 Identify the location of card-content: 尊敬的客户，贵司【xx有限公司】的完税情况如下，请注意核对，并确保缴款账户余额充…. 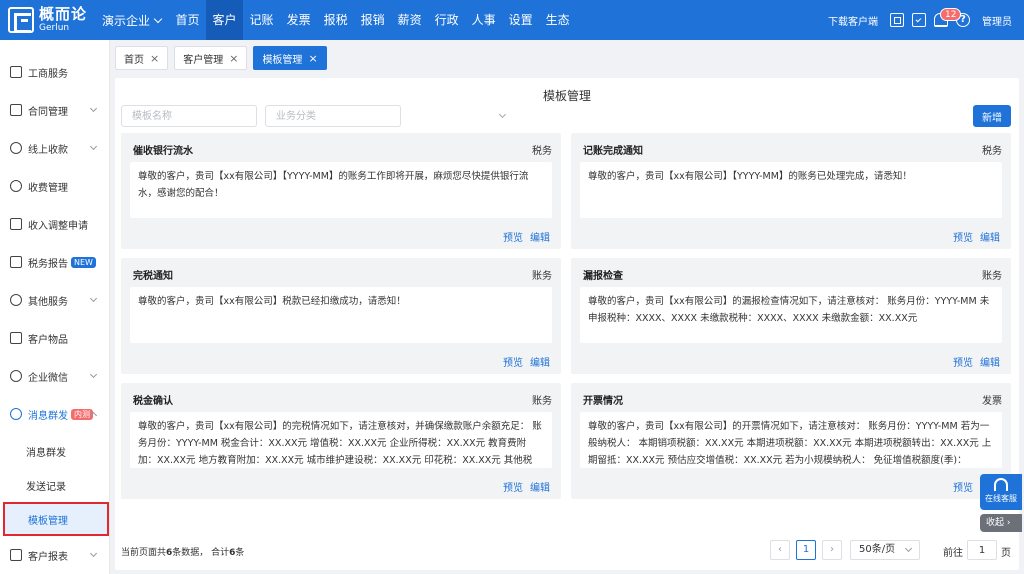
(341, 440).